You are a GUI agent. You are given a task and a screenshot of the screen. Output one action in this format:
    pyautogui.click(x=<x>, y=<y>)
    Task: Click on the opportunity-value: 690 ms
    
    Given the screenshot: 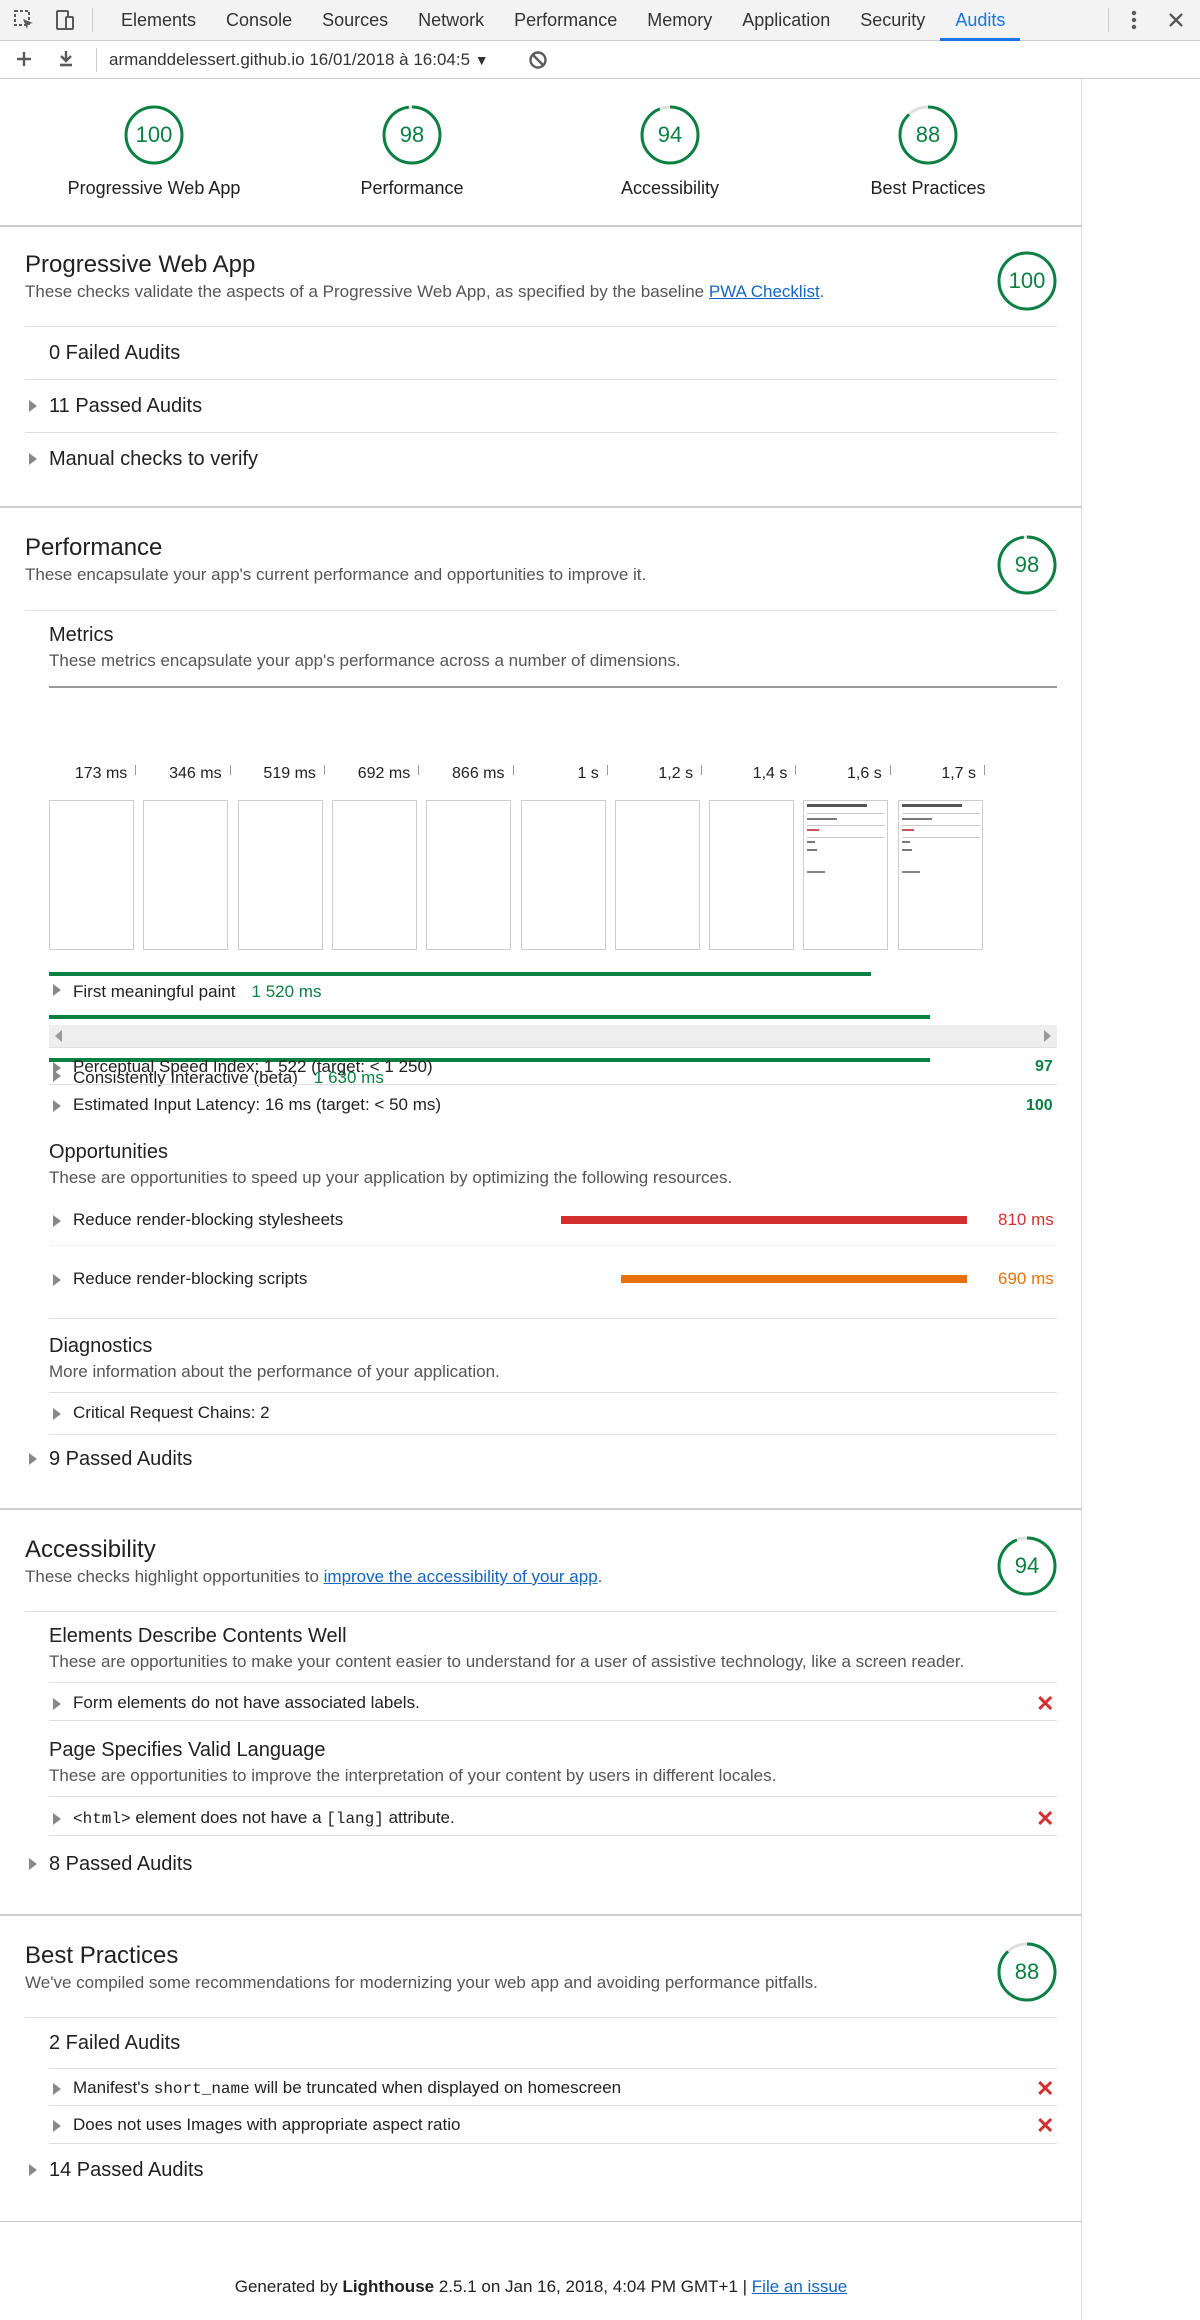 What is the action you would take?
    pyautogui.click(x=1026, y=1278)
    